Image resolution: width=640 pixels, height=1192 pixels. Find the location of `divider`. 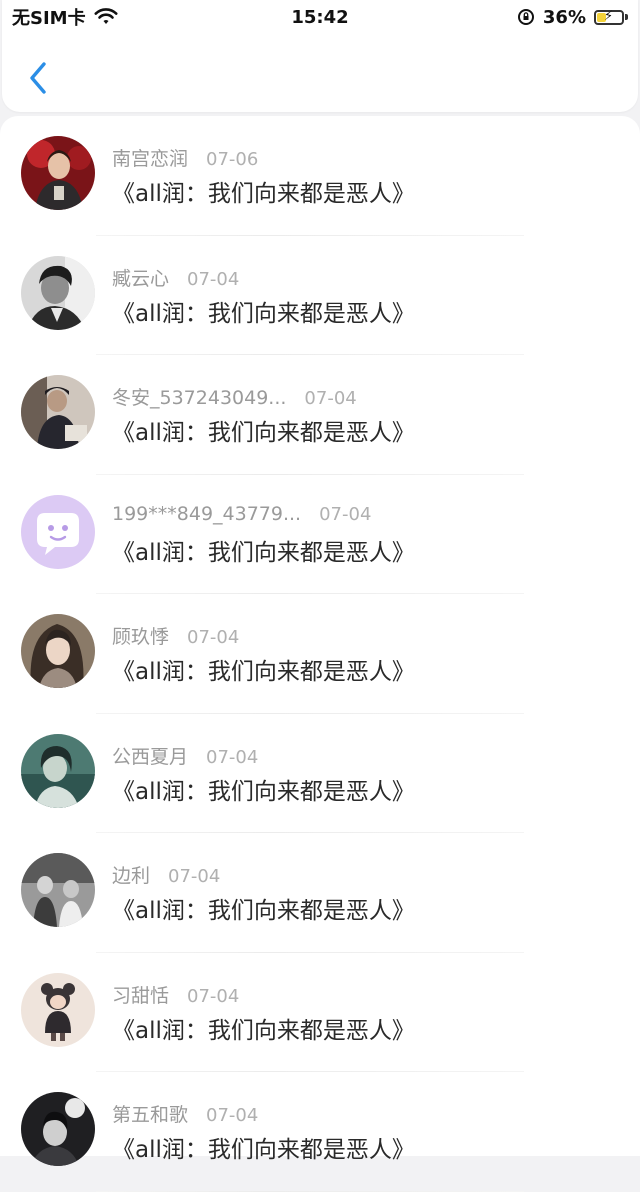

divider is located at coordinates (310, 1191).